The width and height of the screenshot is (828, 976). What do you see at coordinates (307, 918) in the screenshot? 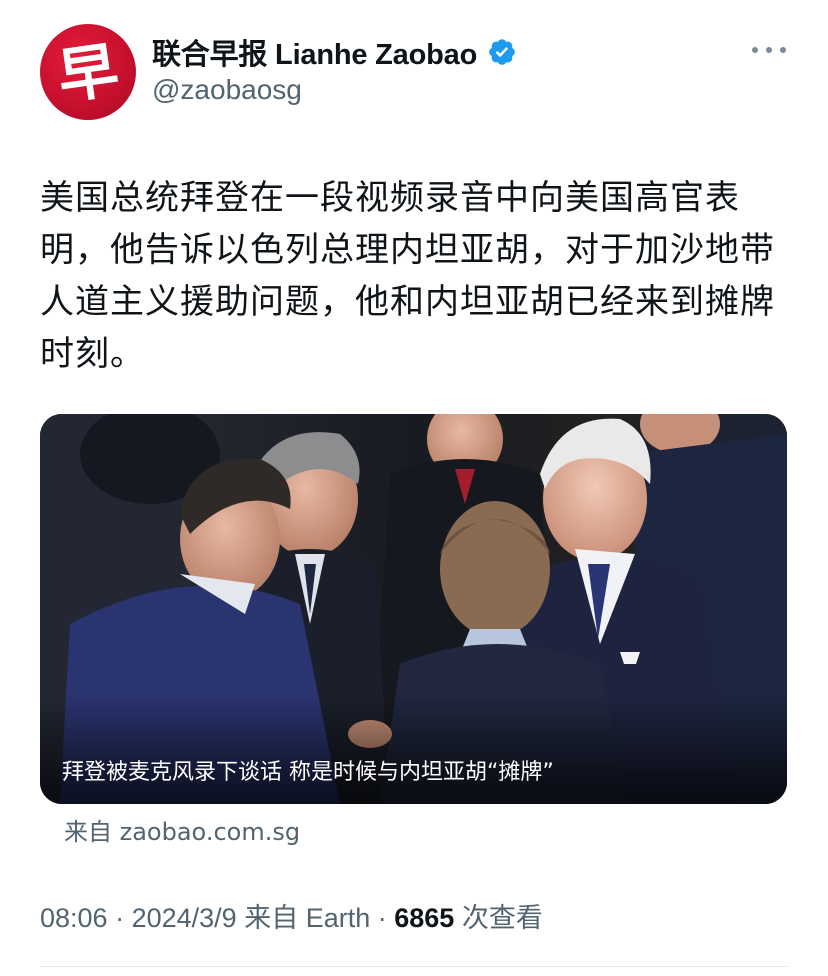
I see `tweet-client: 来自 Earth` at bounding box center [307, 918].